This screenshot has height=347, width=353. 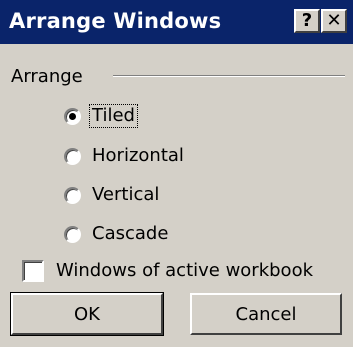 What do you see at coordinates (115, 21) in the screenshot?
I see `dialog-title: Arrange Windows` at bounding box center [115, 21].